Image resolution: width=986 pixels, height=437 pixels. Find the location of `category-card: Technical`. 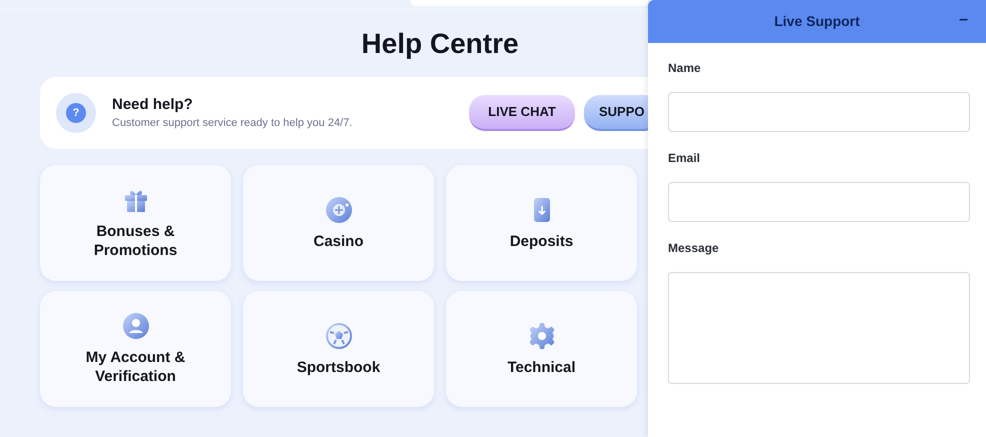

category-card: Technical is located at coordinates (541, 349).